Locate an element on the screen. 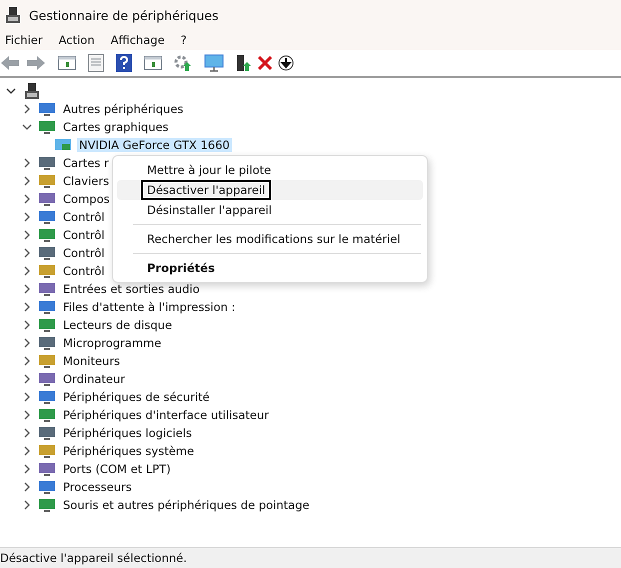 This screenshot has width=621, height=568. tree-item: Entrées et sorties audio is located at coordinates (131, 289).